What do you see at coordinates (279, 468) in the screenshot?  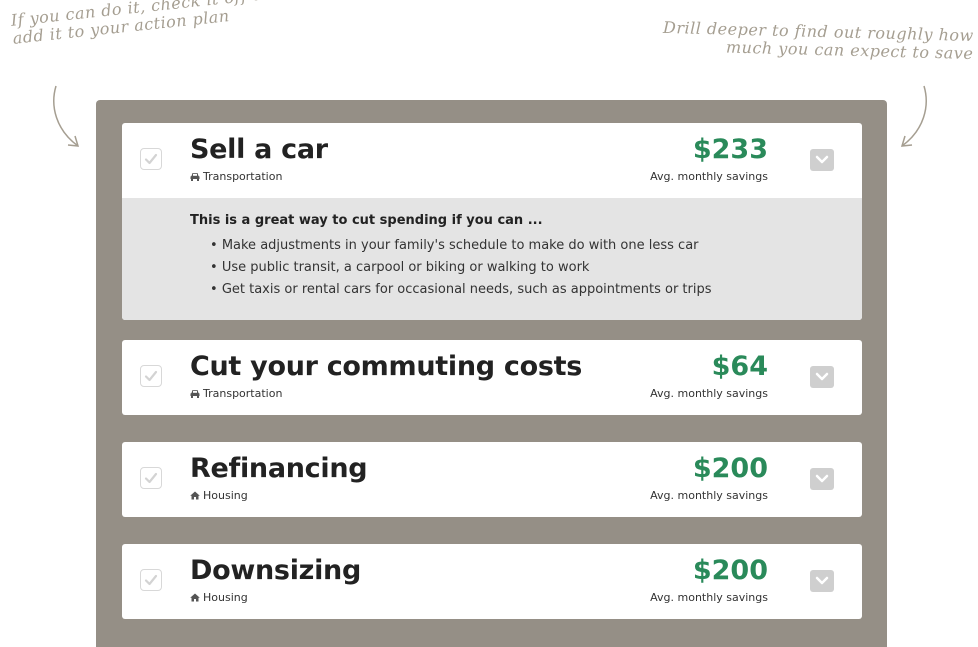 I see `card-title: Refinancing` at bounding box center [279, 468].